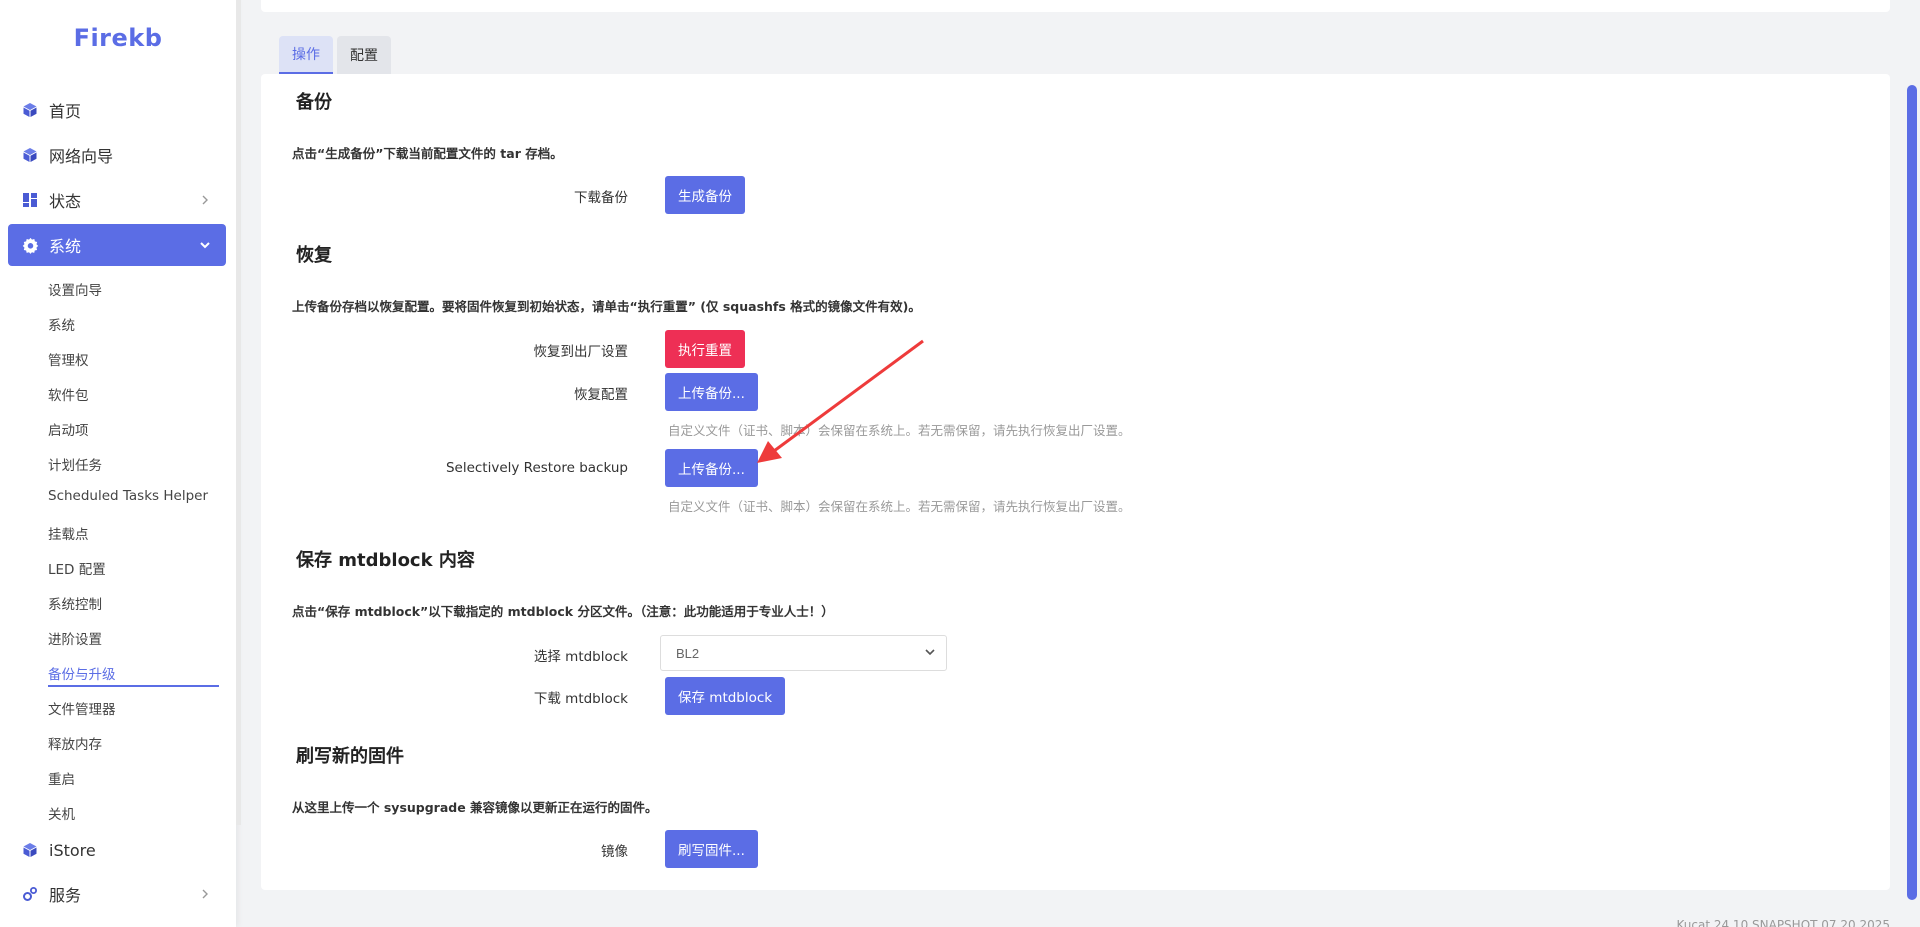 The width and height of the screenshot is (1920, 927). I want to click on flash-desc: 从这里上传一个 sysupgrade 兼容镜像以更新正在运行的固件。, so click(475, 807).